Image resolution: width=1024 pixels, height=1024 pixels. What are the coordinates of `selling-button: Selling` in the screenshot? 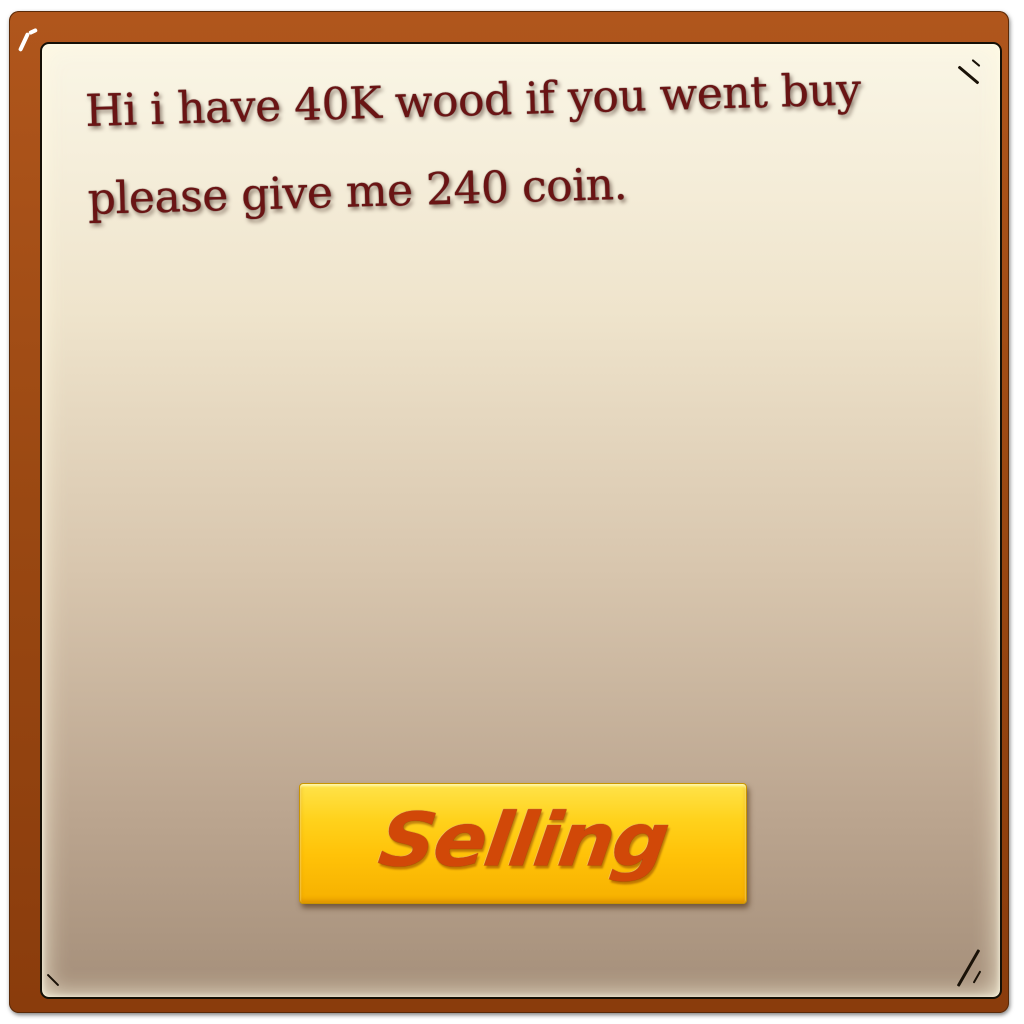 It's located at (523, 843).